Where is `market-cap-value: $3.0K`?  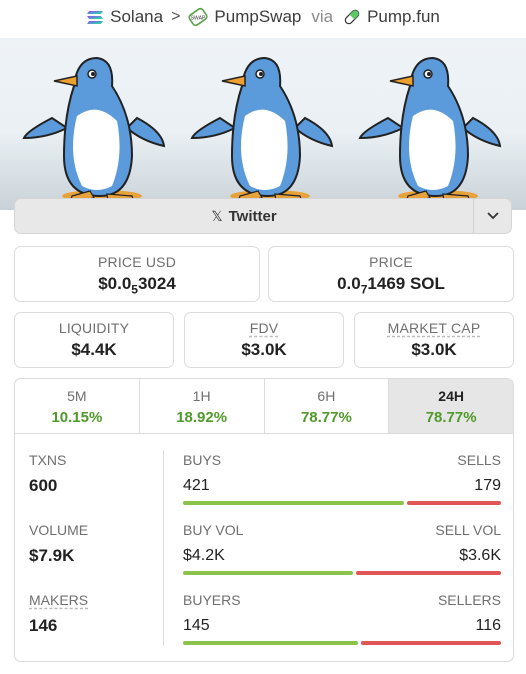 market-cap-value: $3.0K is located at coordinates (434, 349).